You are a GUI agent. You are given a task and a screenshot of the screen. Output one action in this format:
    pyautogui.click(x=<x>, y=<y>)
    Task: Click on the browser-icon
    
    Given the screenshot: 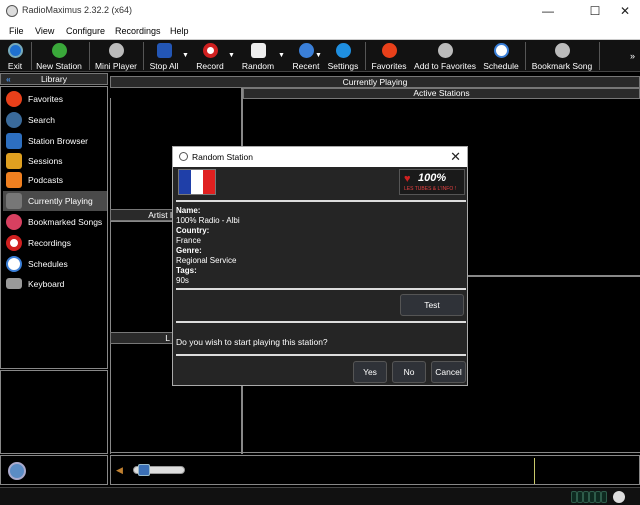 What is the action you would take?
    pyautogui.click(x=14, y=141)
    